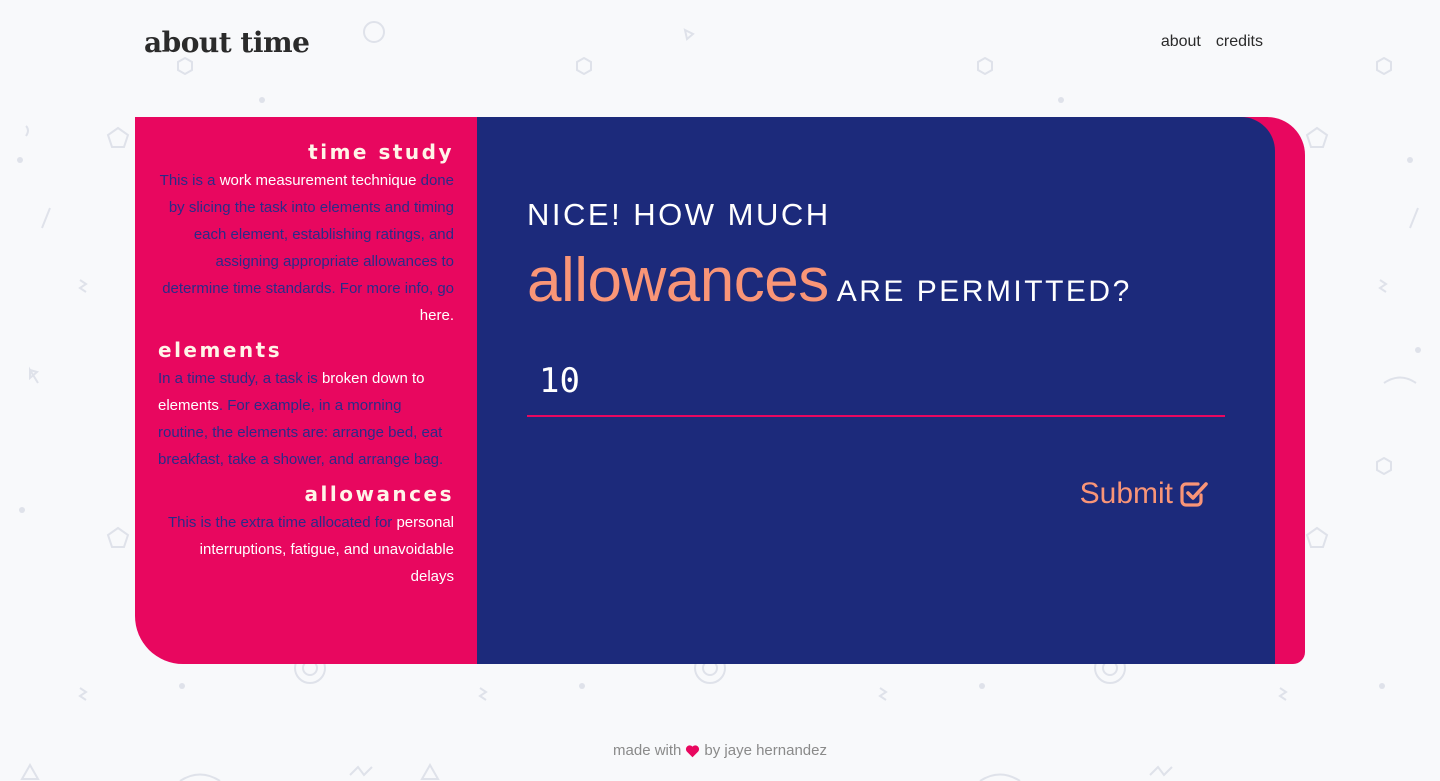 This screenshot has width=1440, height=781. What do you see at coordinates (829, 280) in the screenshot?
I see `question-line: allowances ARE PERMITTED?` at bounding box center [829, 280].